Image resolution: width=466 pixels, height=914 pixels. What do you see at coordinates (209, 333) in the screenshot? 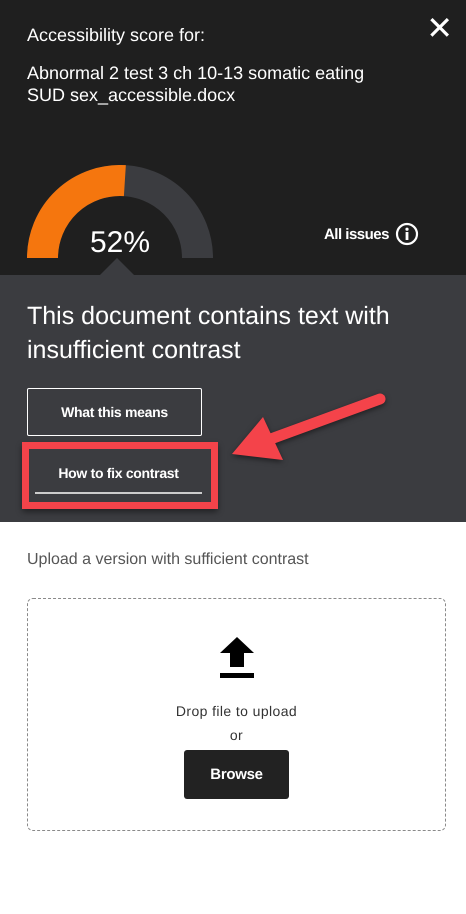
I see `issue-heading: This document contains text with insufficient contrast` at bounding box center [209, 333].